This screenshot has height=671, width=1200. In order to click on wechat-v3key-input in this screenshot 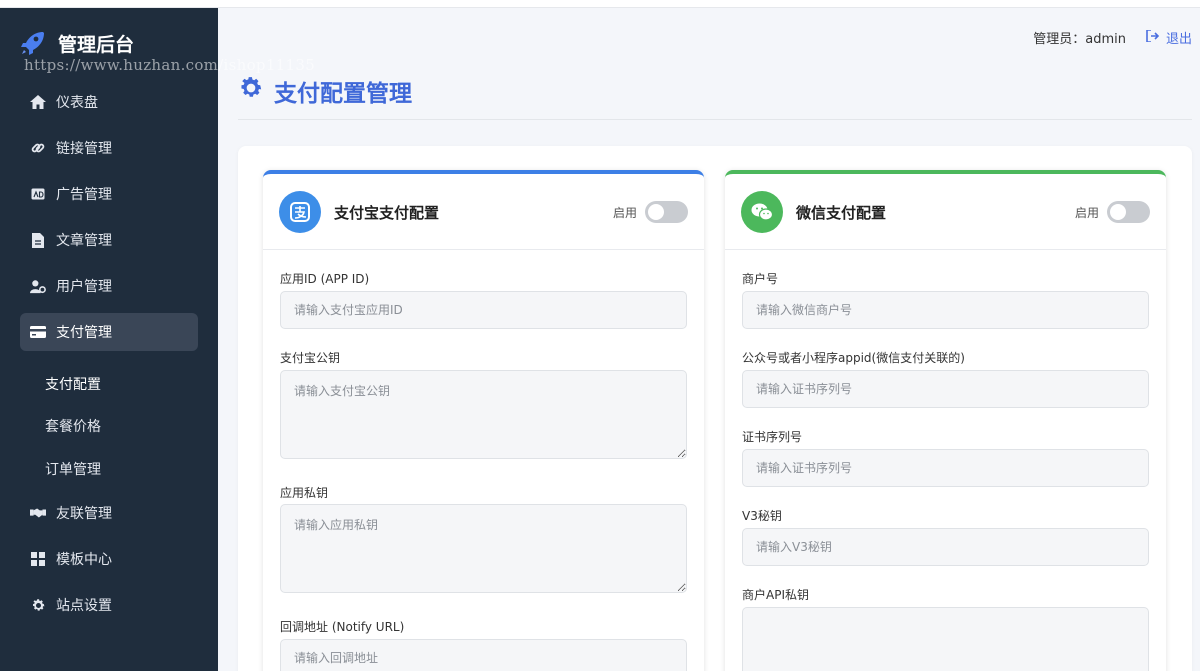, I will do `click(945, 547)`.